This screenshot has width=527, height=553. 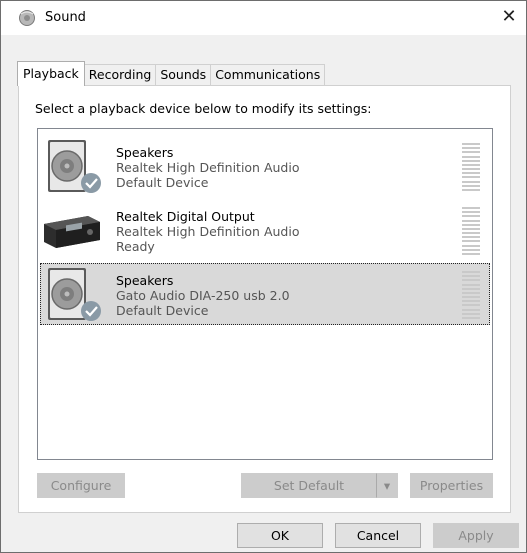 I want to click on configure-button: Configure, so click(x=81, y=485).